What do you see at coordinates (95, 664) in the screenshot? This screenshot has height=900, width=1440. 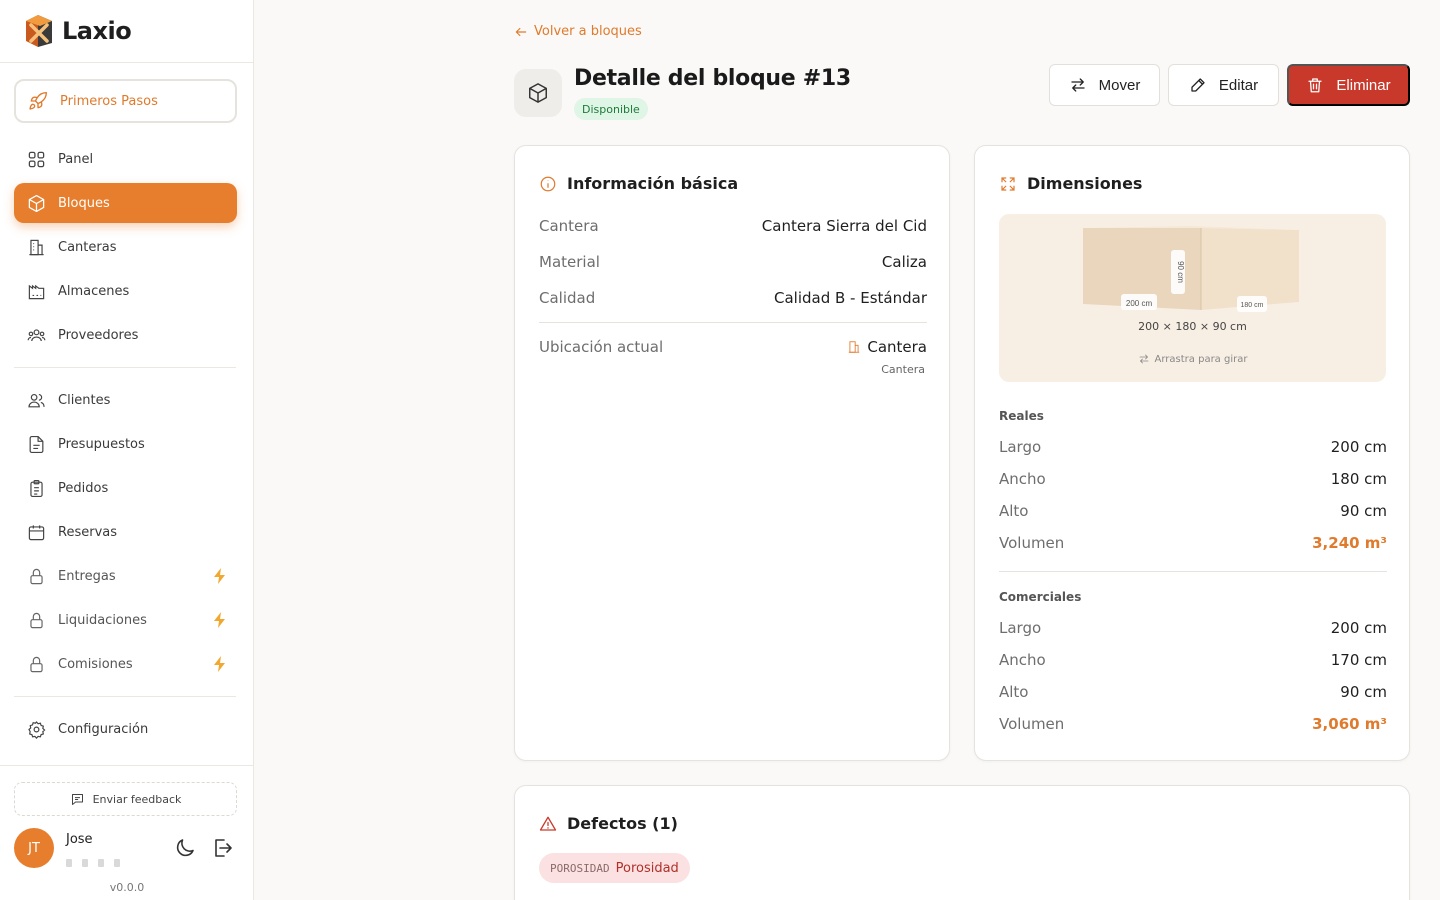 I see `sidebar-item-label: Comisiones` at bounding box center [95, 664].